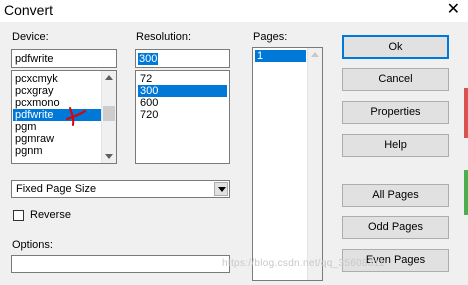 This screenshot has width=468, height=285. Describe the element at coordinates (120, 264) in the screenshot. I see `options-input` at that location.